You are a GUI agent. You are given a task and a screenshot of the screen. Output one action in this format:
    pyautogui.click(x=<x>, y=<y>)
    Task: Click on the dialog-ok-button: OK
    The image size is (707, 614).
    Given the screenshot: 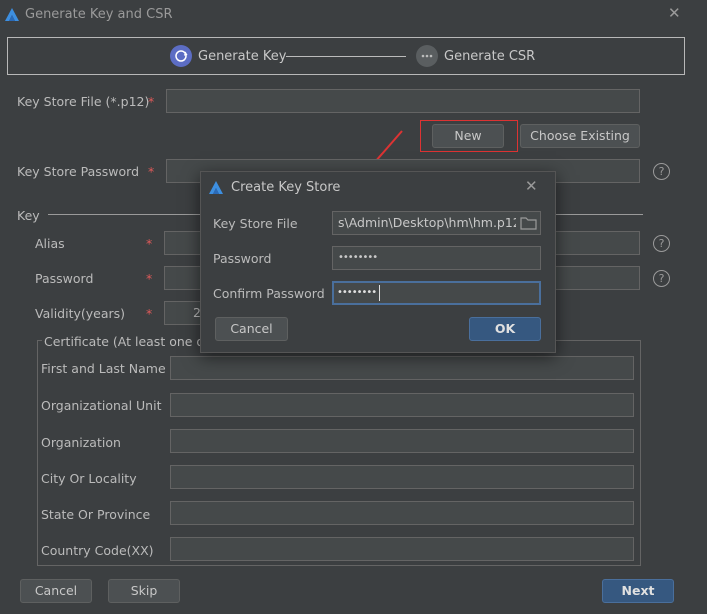 What is the action you would take?
    pyautogui.click(x=505, y=329)
    